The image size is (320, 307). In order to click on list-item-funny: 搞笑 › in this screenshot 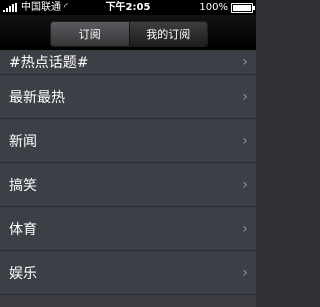, I will do `click(128, 185)`.